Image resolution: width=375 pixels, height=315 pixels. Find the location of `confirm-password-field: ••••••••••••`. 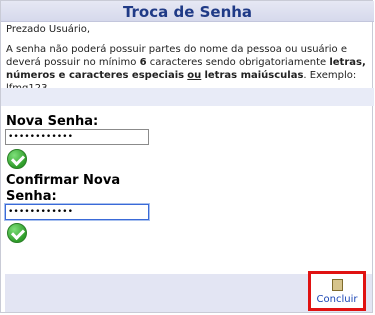

confirm-password-field: •••••••••••• is located at coordinates (77, 212).